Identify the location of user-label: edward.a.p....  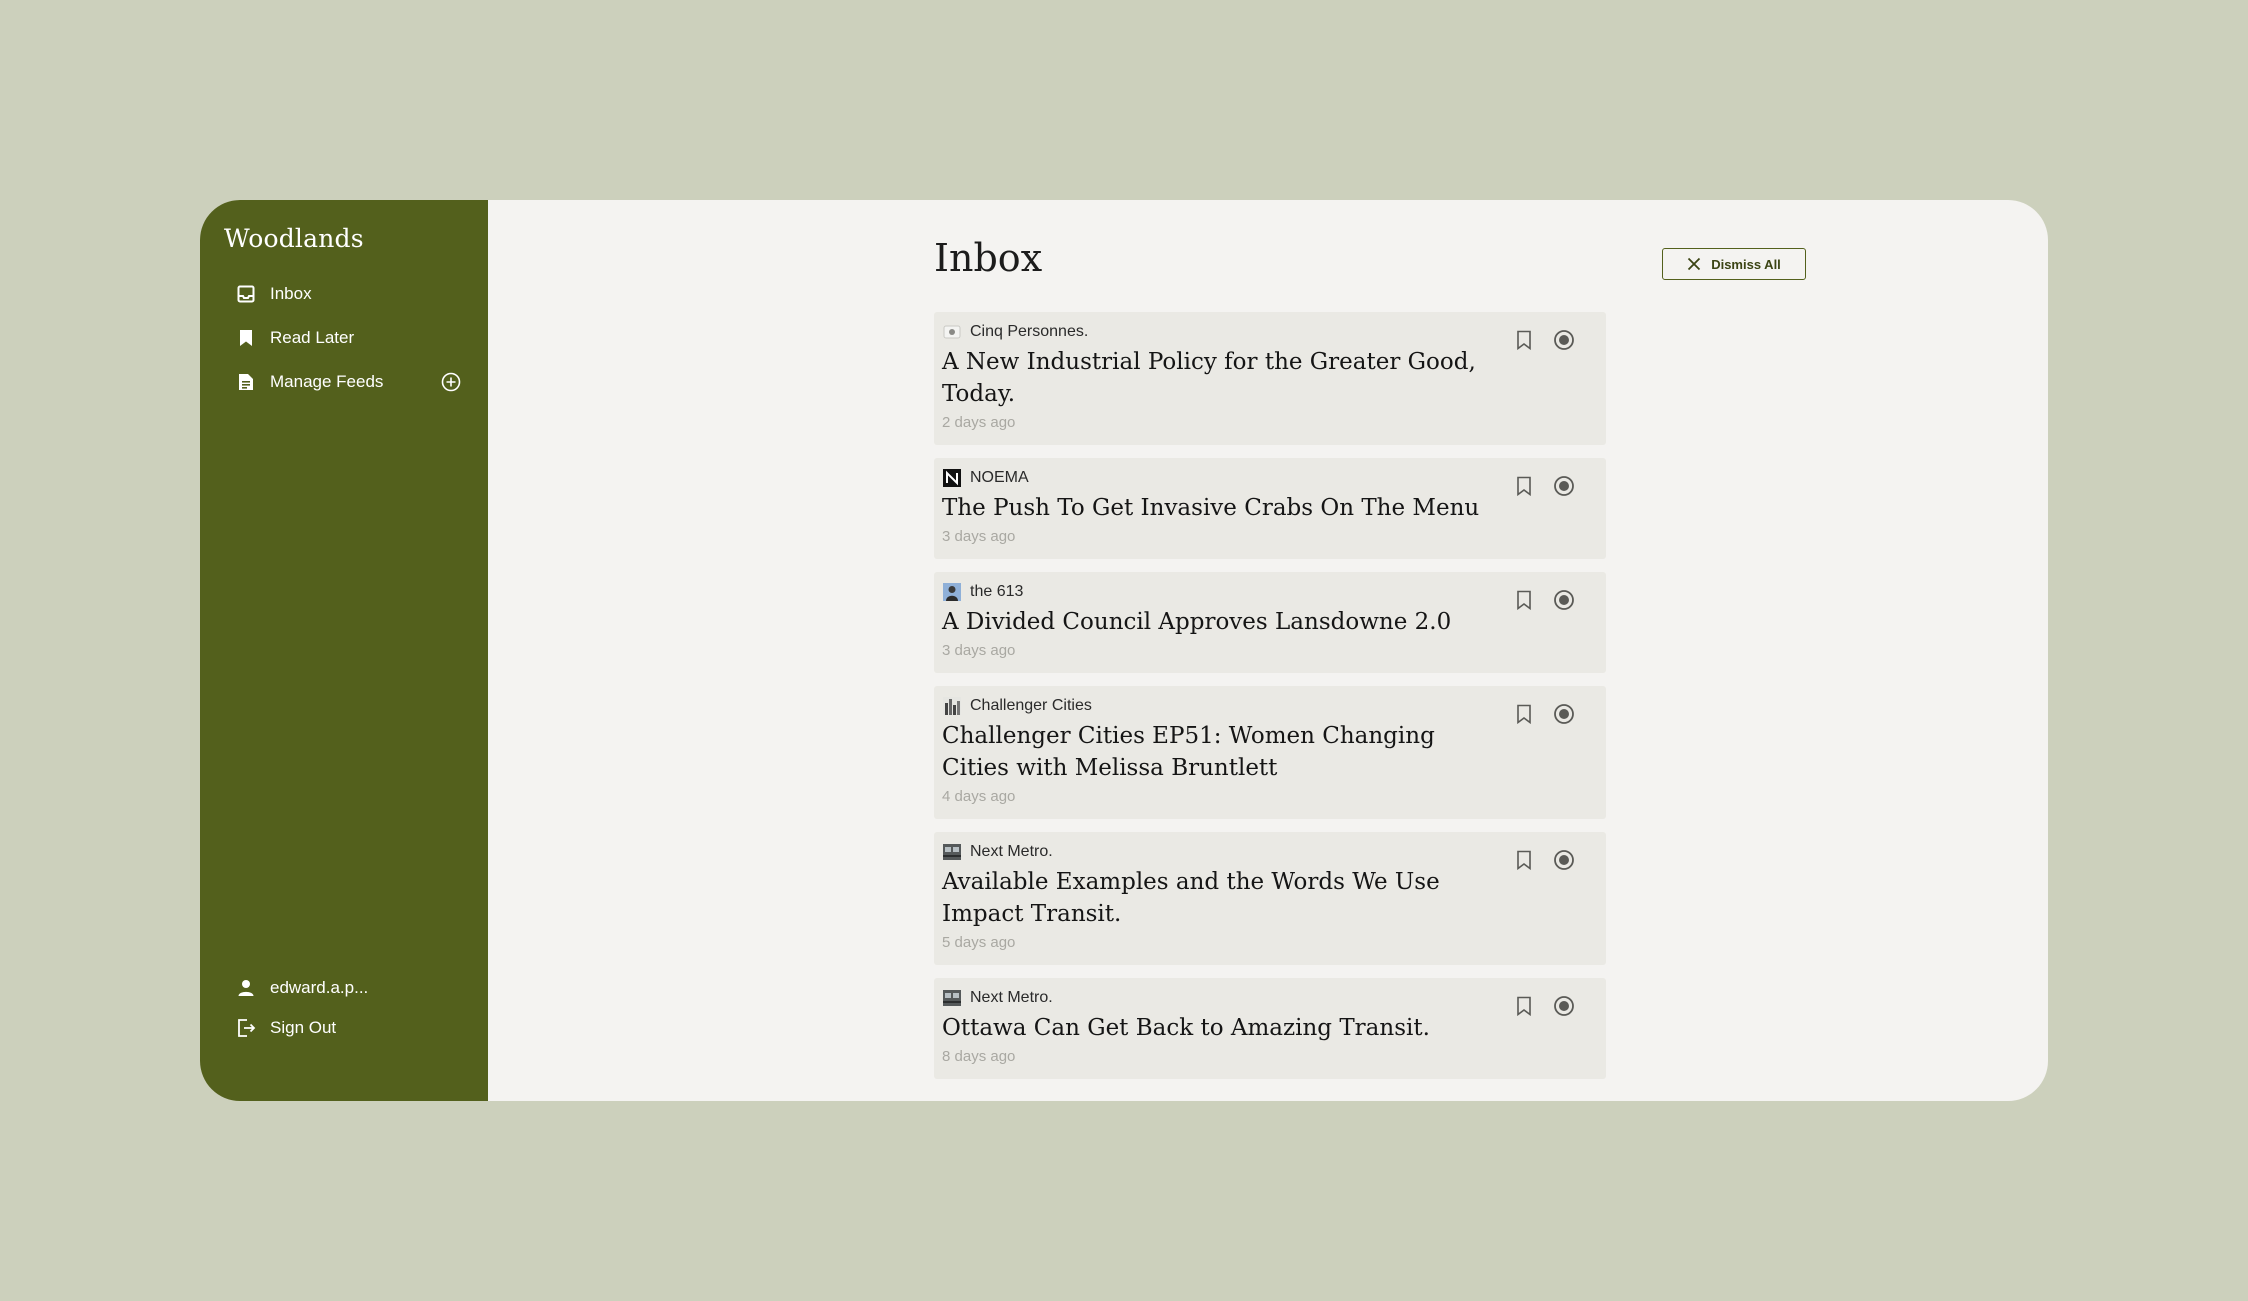
(319, 987).